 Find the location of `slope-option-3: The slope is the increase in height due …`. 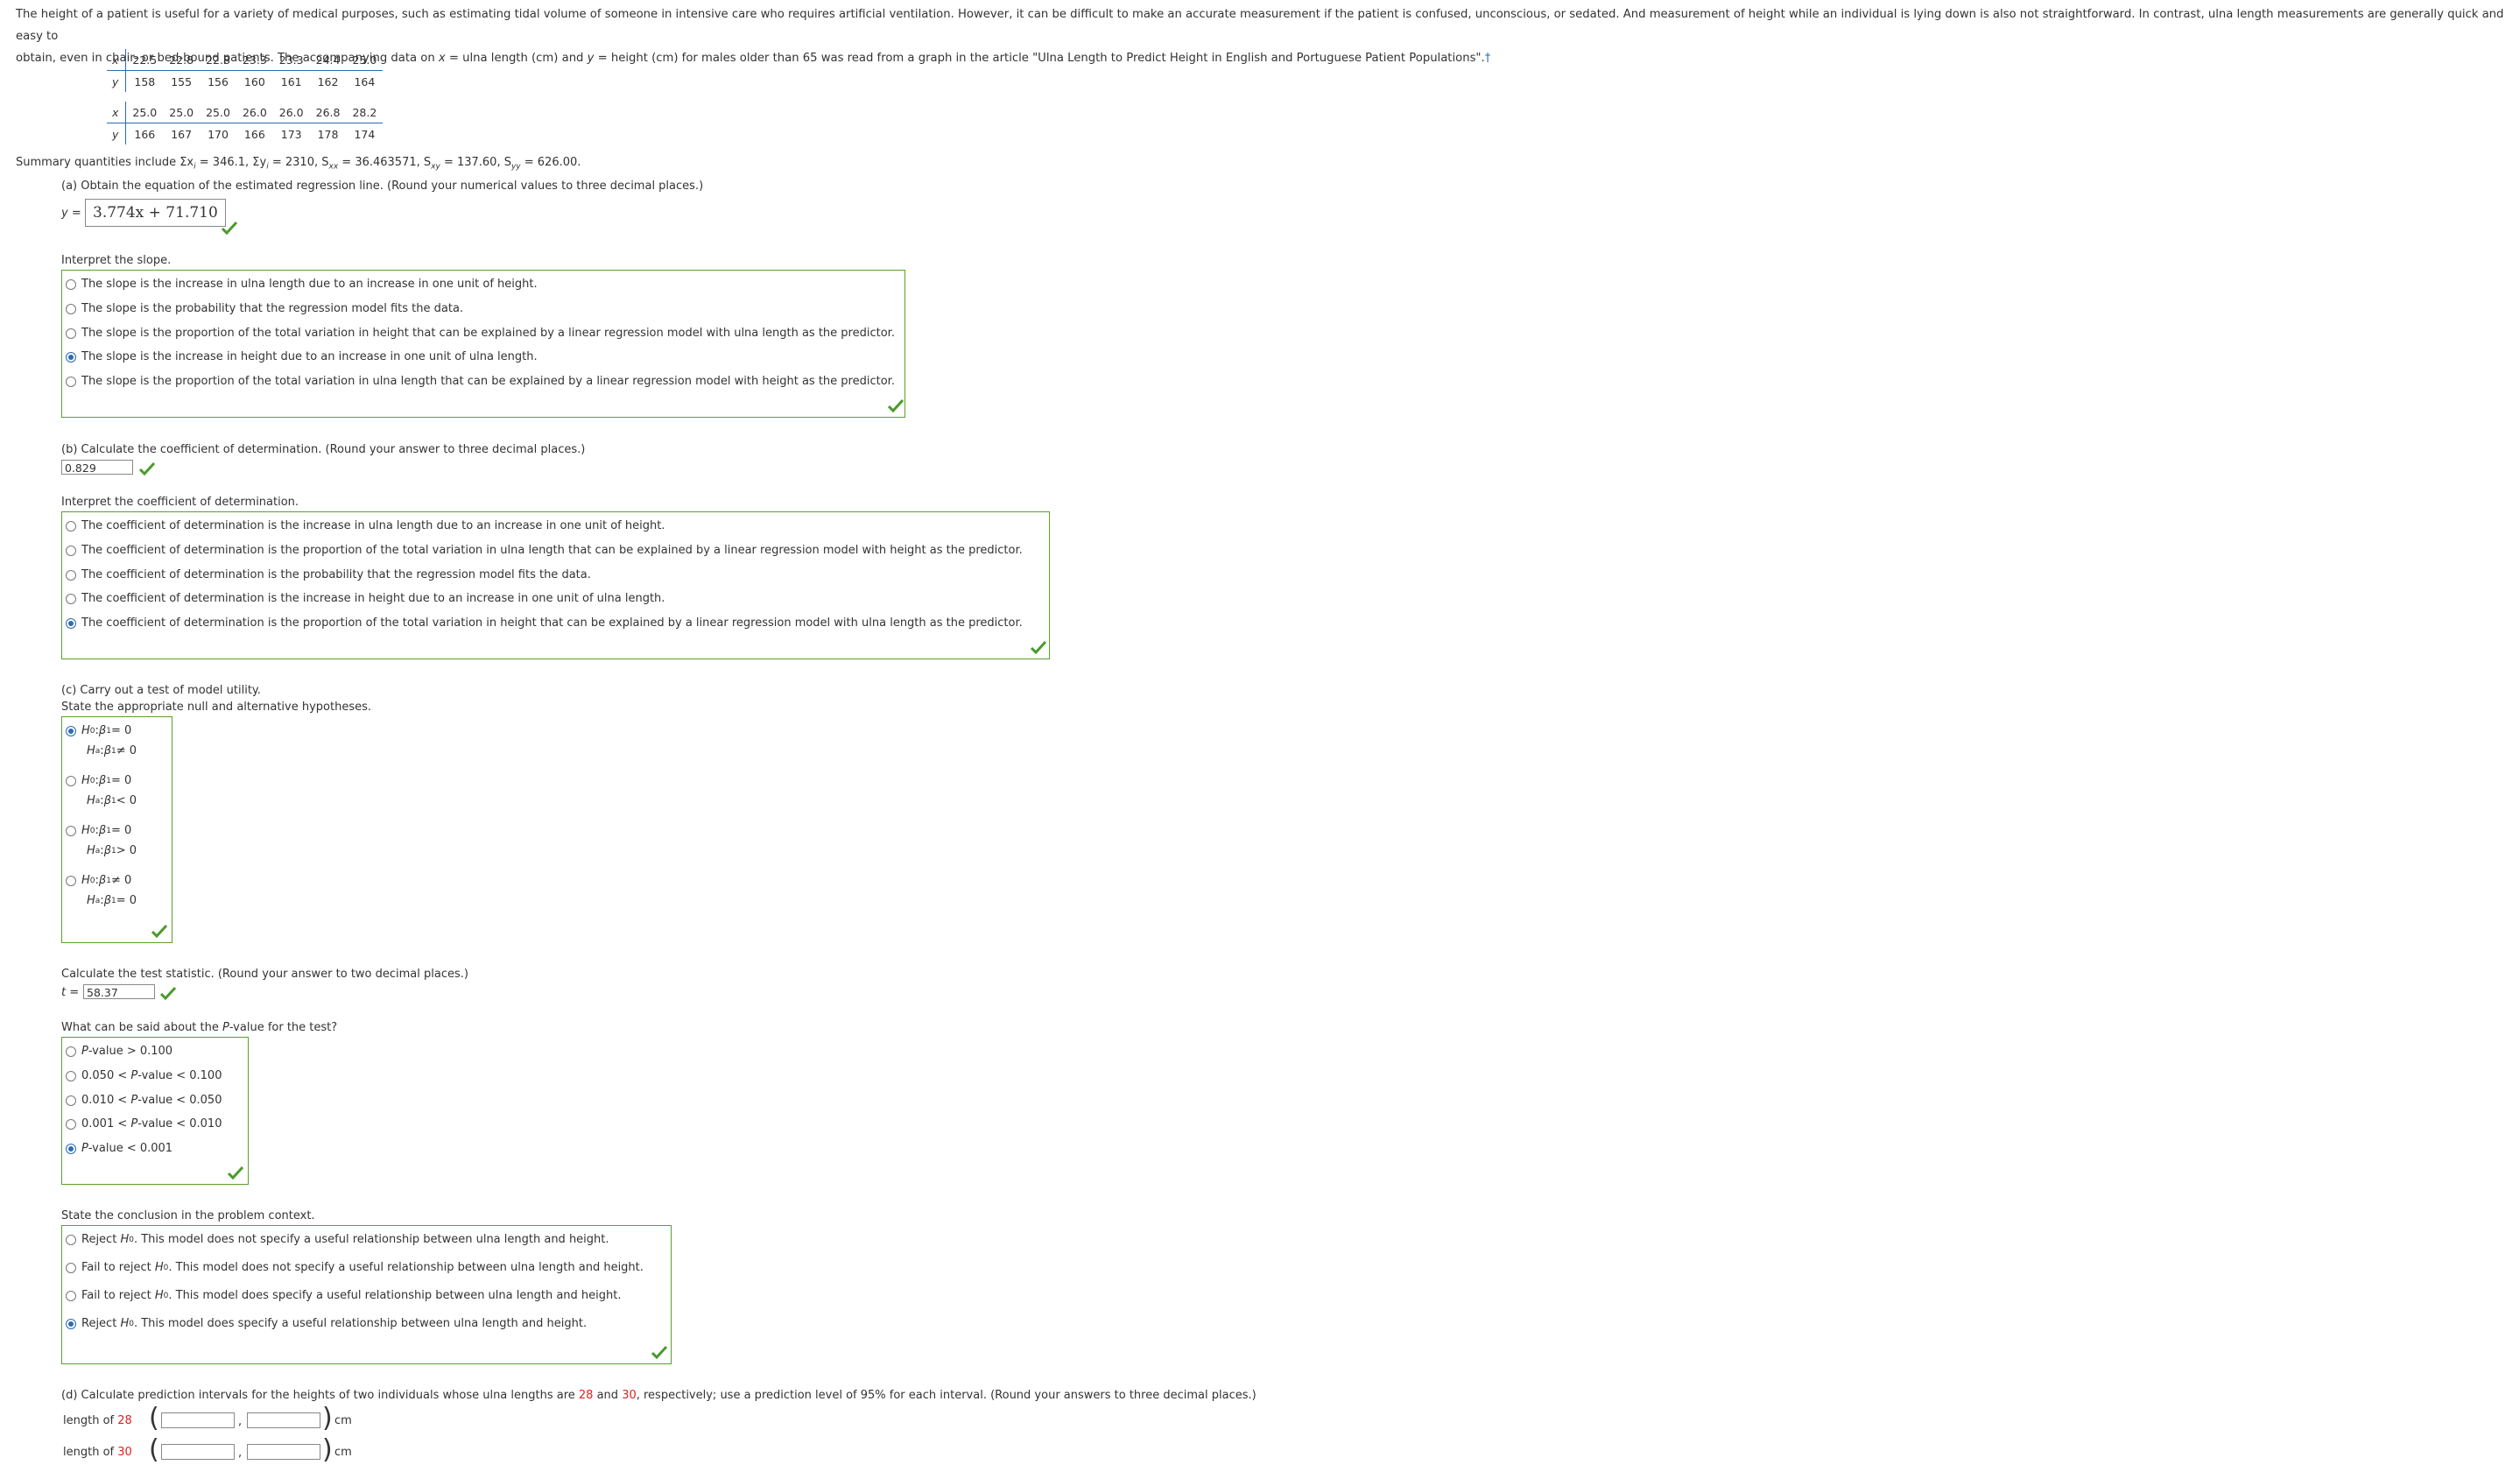

slope-option-3: The slope is the increase in height due … is located at coordinates (302, 356).